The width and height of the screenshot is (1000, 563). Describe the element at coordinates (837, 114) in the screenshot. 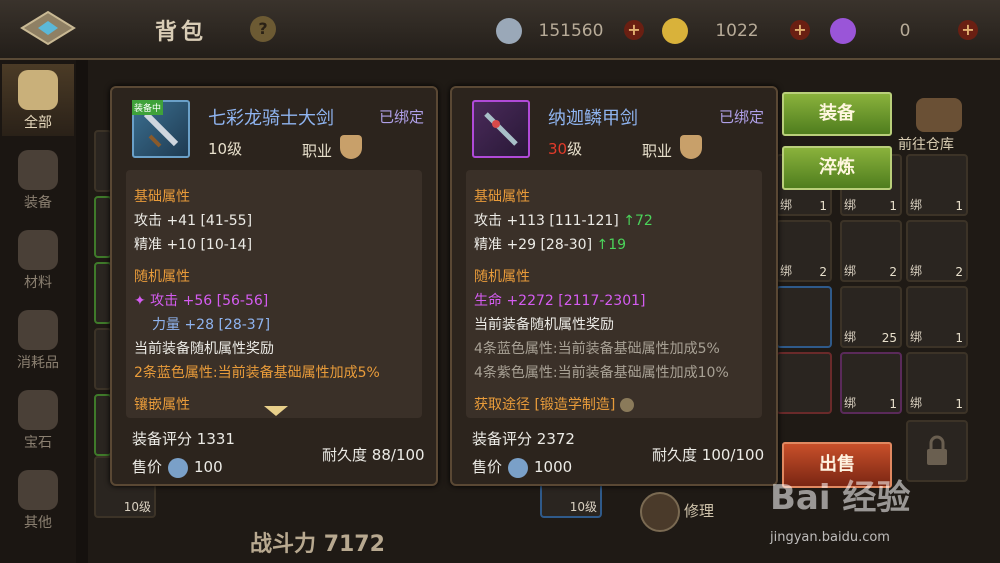

I see `equip-button: 装备` at that location.